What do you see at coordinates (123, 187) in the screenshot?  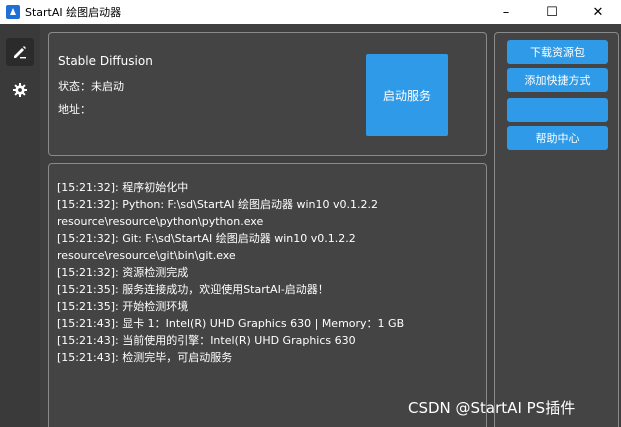 I see `log-line: [15:21:32]: 程序初始化中` at bounding box center [123, 187].